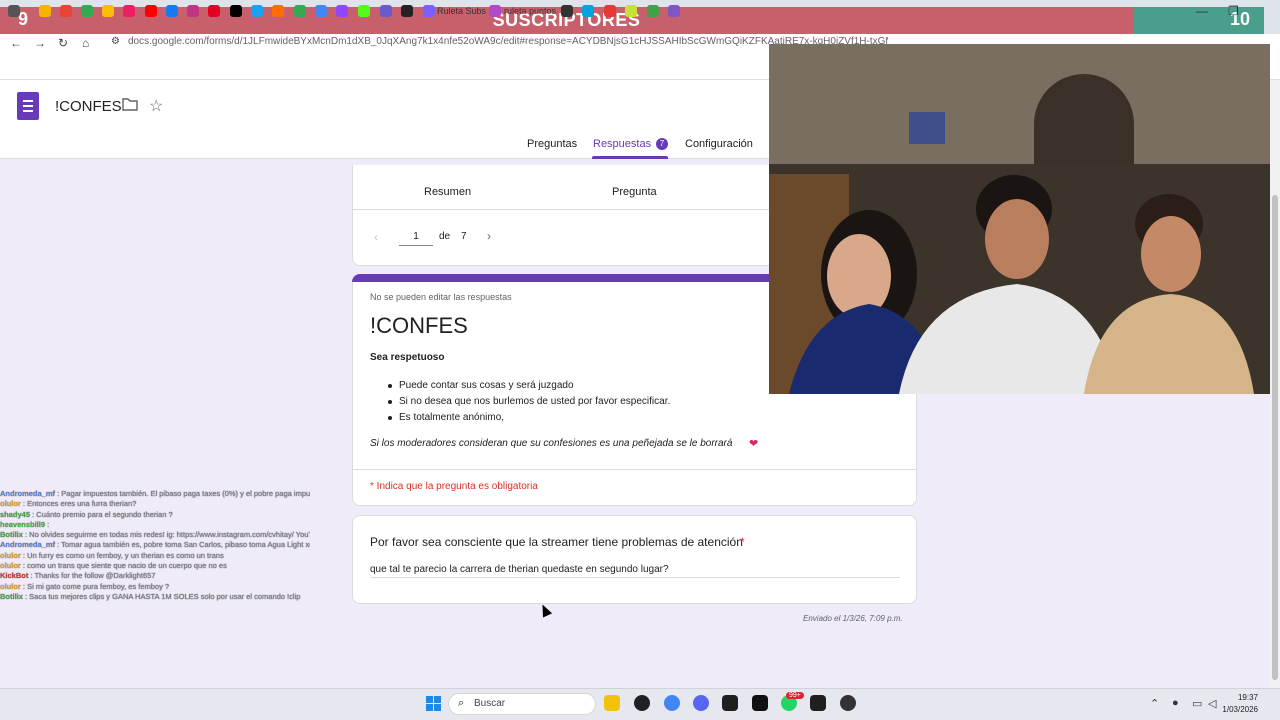 This screenshot has width=1280, height=720. I want to click on required-asterisk: *, so click(742, 542).